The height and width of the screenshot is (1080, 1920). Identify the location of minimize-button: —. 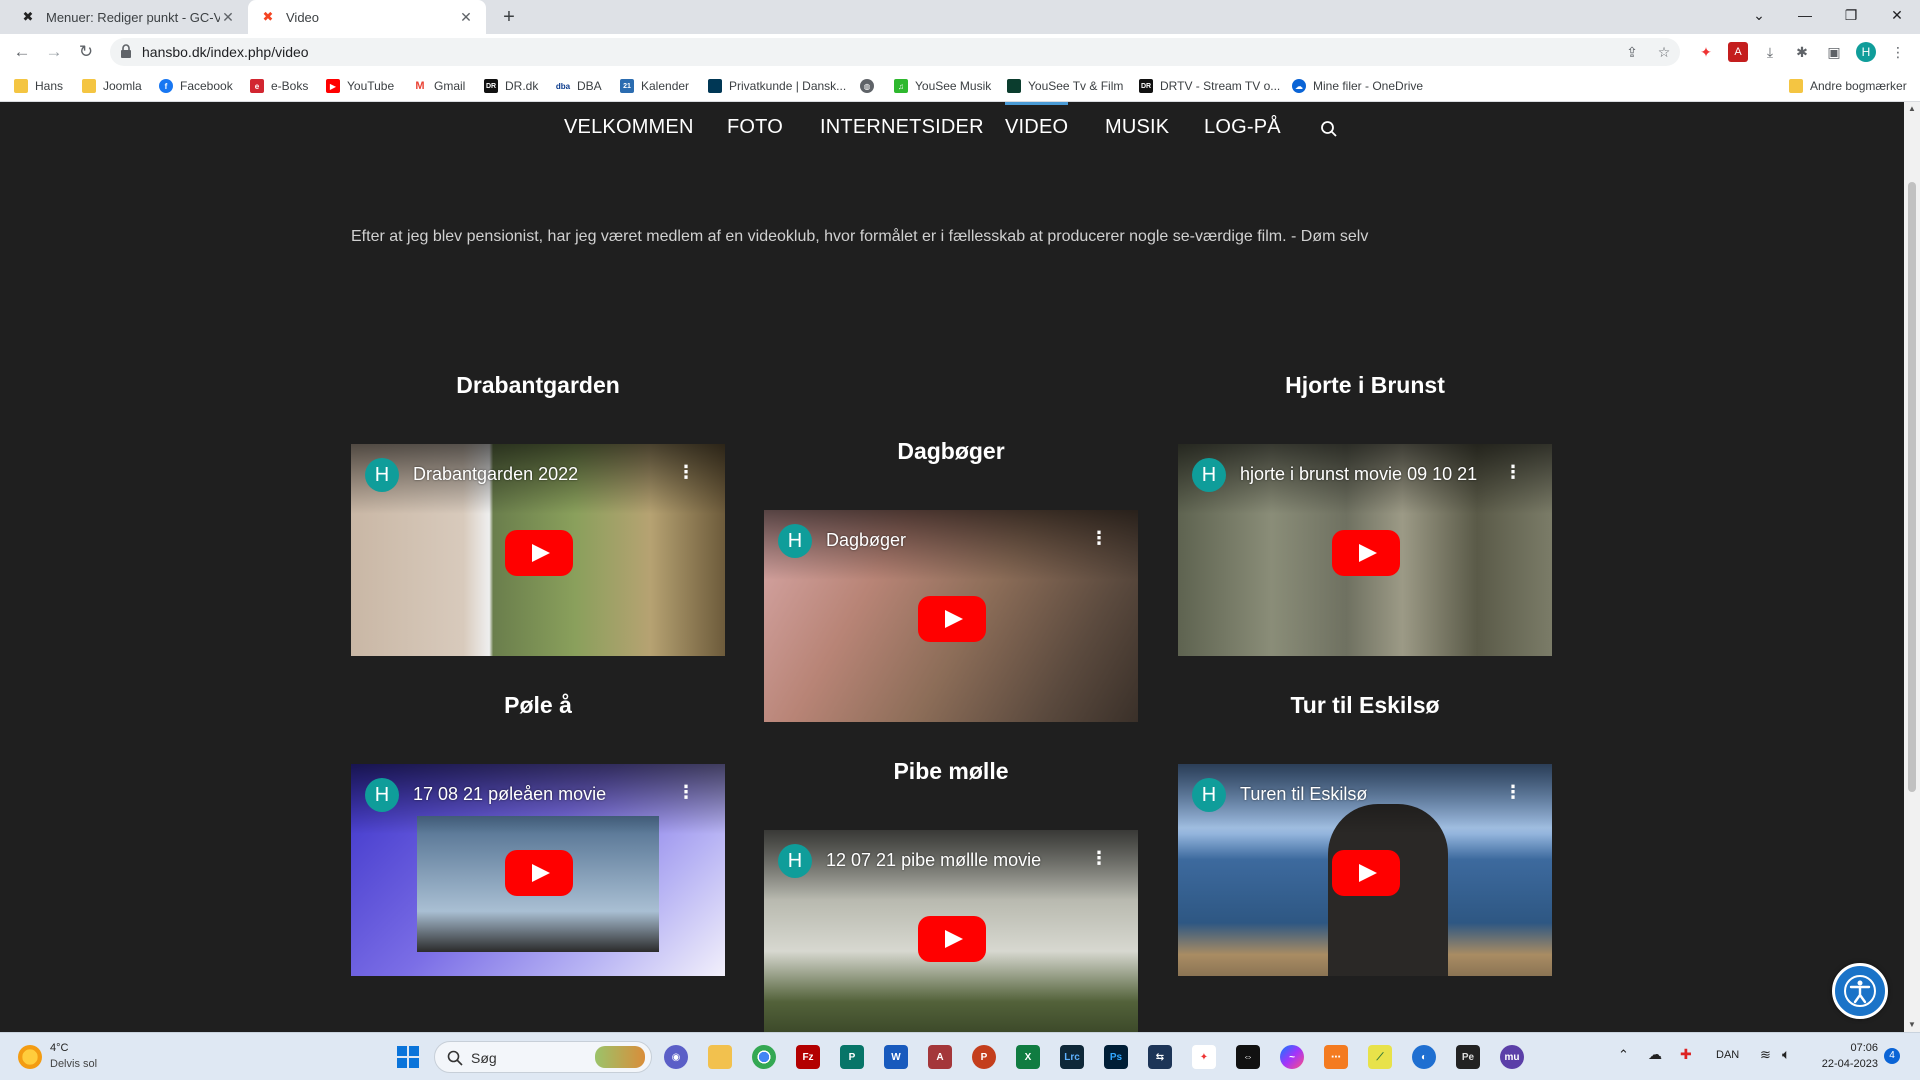
(1805, 15).